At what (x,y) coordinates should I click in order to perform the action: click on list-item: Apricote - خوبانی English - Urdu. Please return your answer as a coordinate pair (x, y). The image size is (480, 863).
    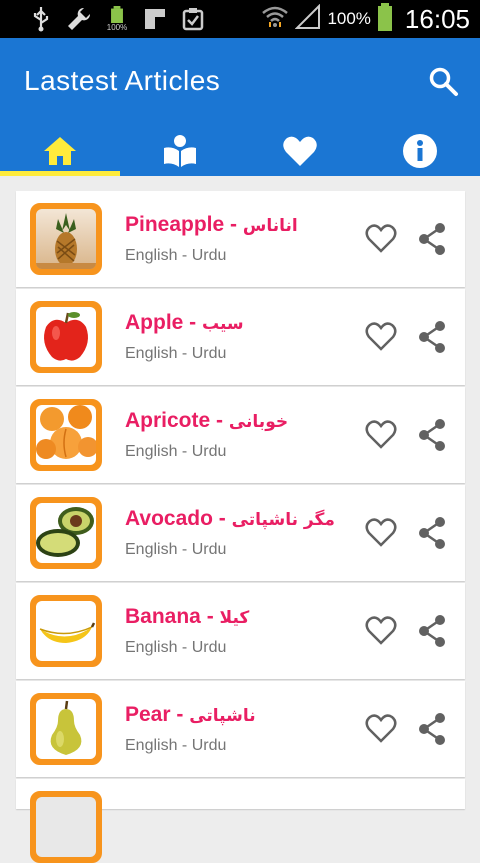
    Looking at the image, I should click on (240, 435).